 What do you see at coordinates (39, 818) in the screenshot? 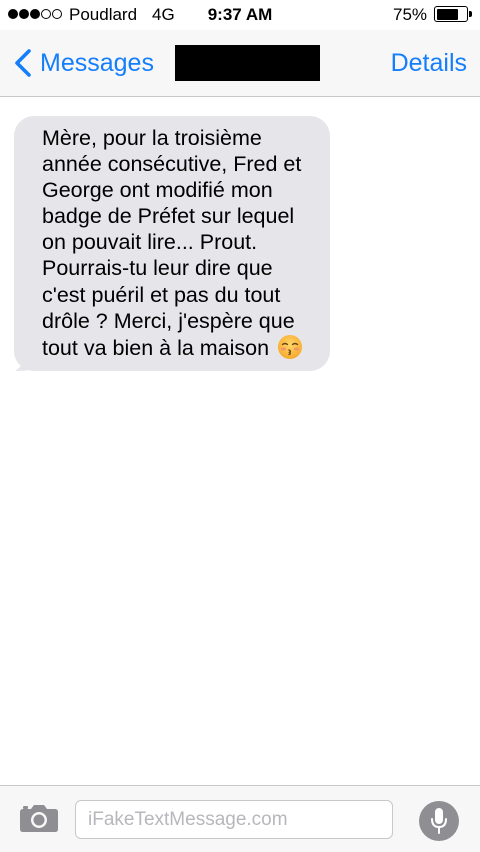
I see `camera-icon` at bounding box center [39, 818].